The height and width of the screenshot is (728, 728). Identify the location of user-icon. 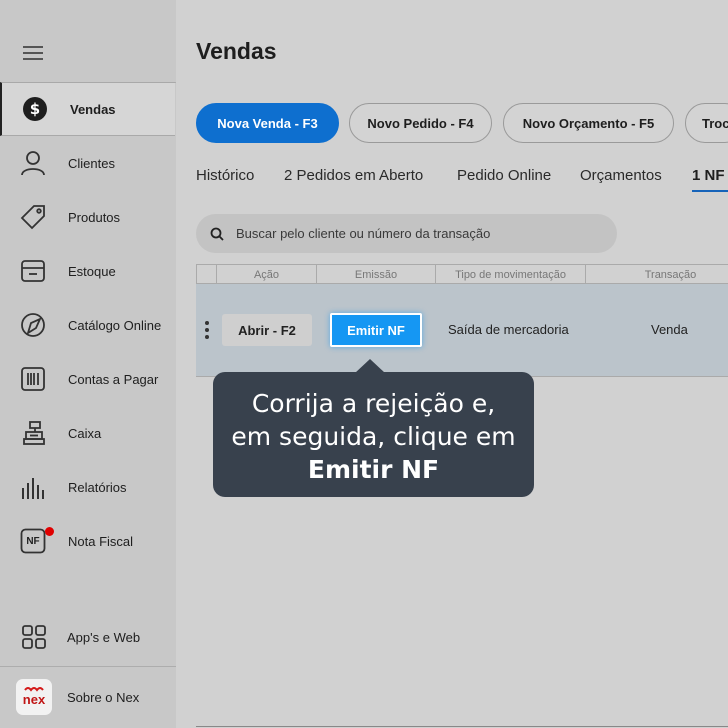
(33, 163).